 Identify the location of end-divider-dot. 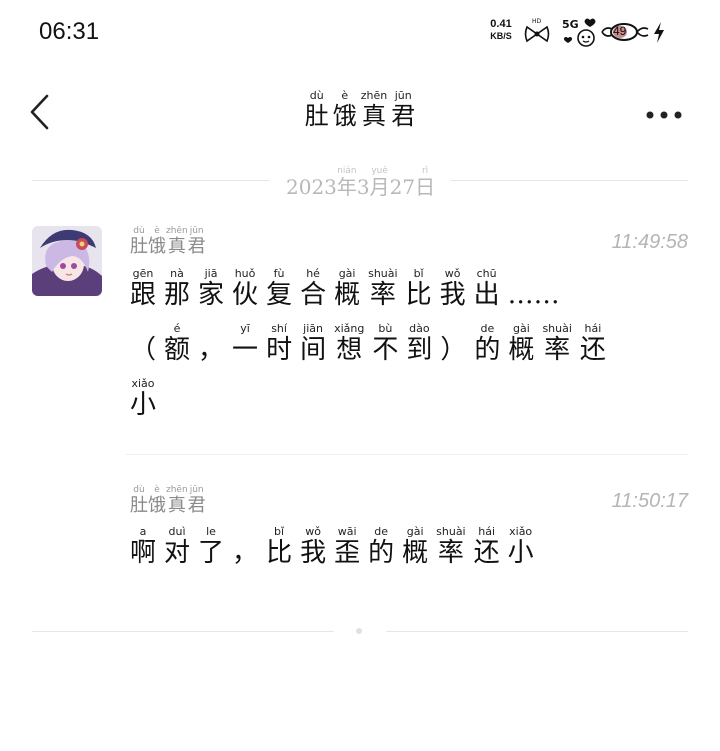
(359, 631).